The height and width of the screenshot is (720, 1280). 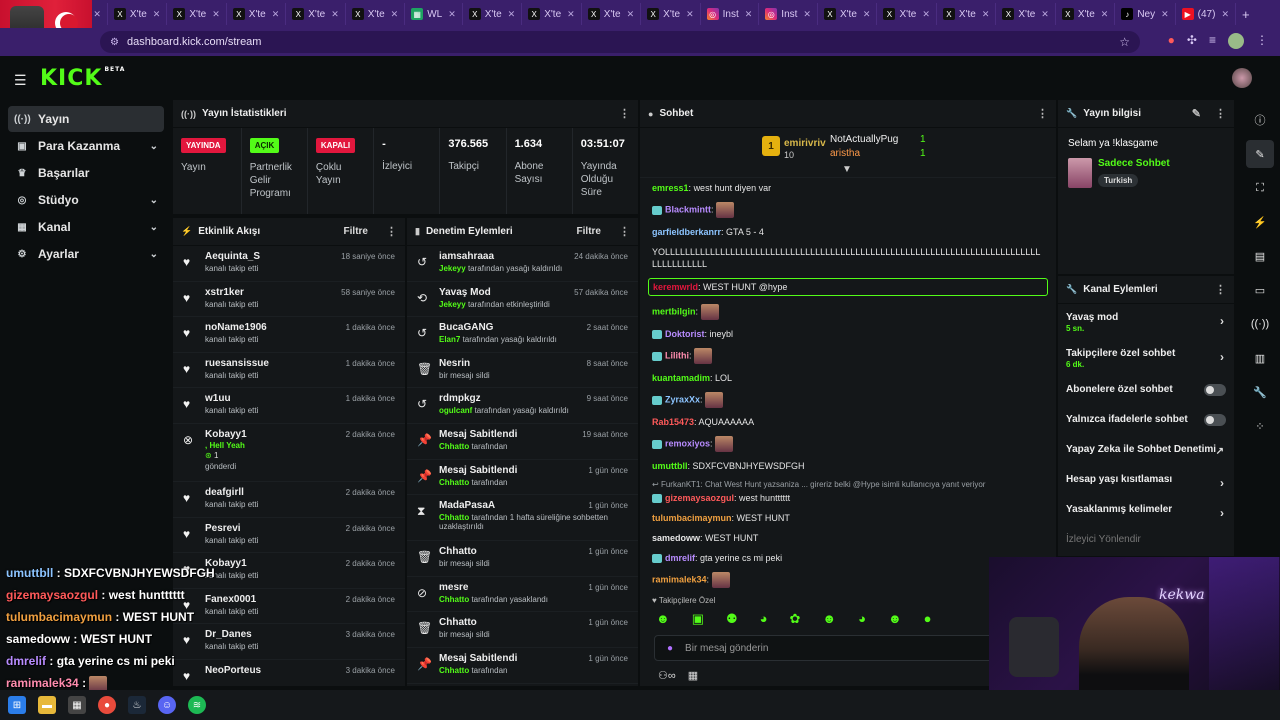 What do you see at coordinates (589, 231) in the screenshot?
I see `mod-filter-button: Filtre` at bounding box center [589, 231].